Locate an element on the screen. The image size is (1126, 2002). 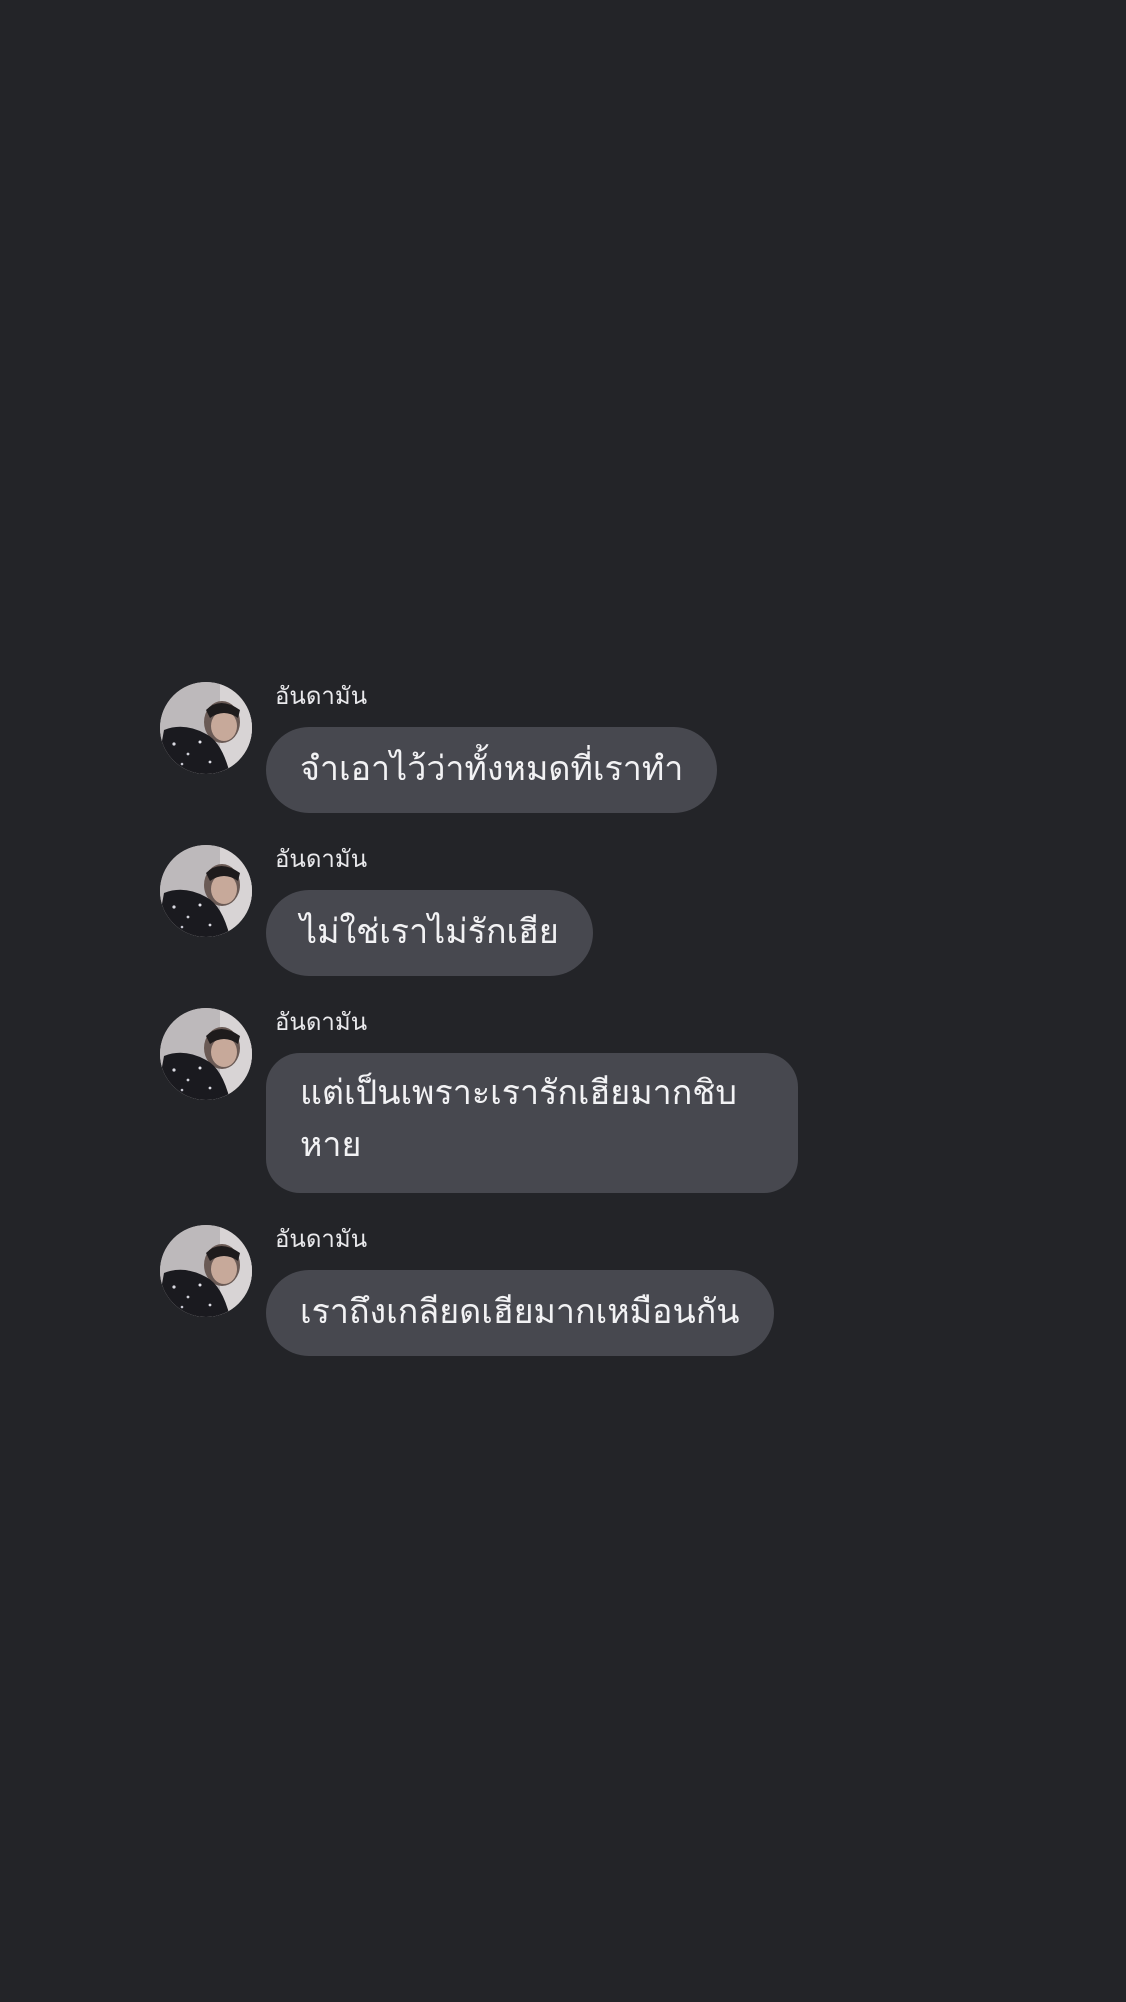
message-bubble: แต่เป็นเพราะเรารักเฮียมากชิบหาย is located at coordinates (532, 1123).